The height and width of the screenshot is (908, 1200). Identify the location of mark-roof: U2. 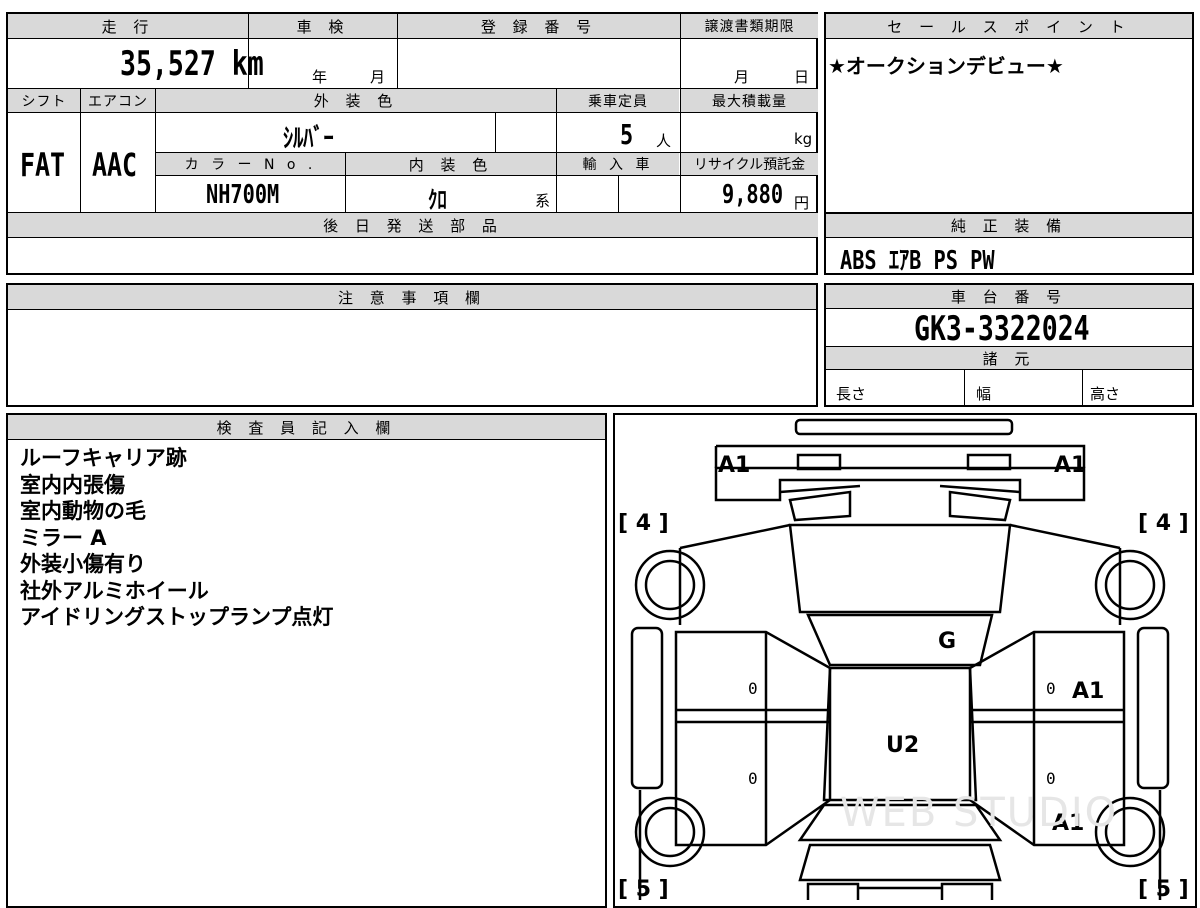
(902, 745).